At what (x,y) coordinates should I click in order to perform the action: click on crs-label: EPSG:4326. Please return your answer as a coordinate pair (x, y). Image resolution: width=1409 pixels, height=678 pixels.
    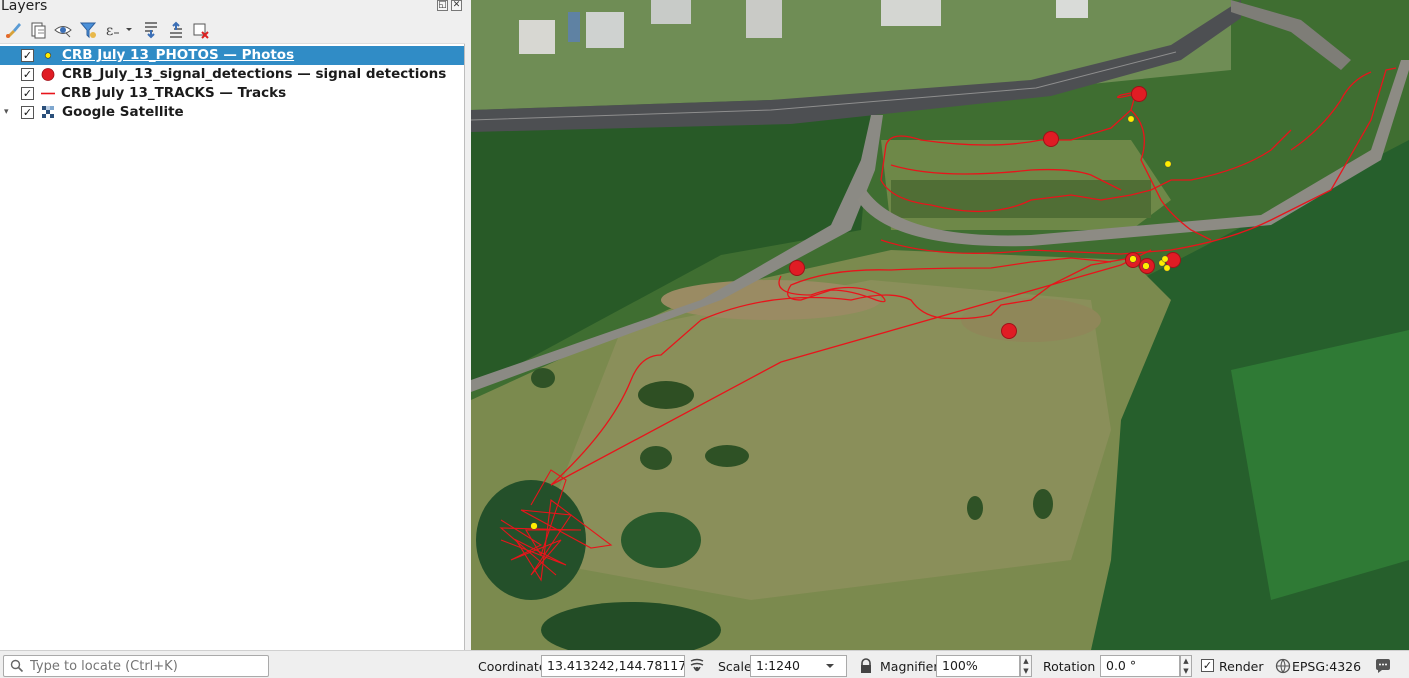
    Looking at the image, I should click on (1326, 666).